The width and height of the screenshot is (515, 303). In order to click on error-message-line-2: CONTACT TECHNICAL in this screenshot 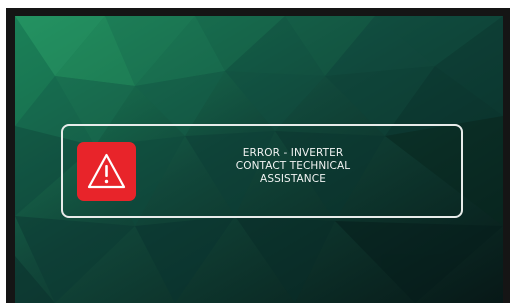, I will do `click(293, 166)`.